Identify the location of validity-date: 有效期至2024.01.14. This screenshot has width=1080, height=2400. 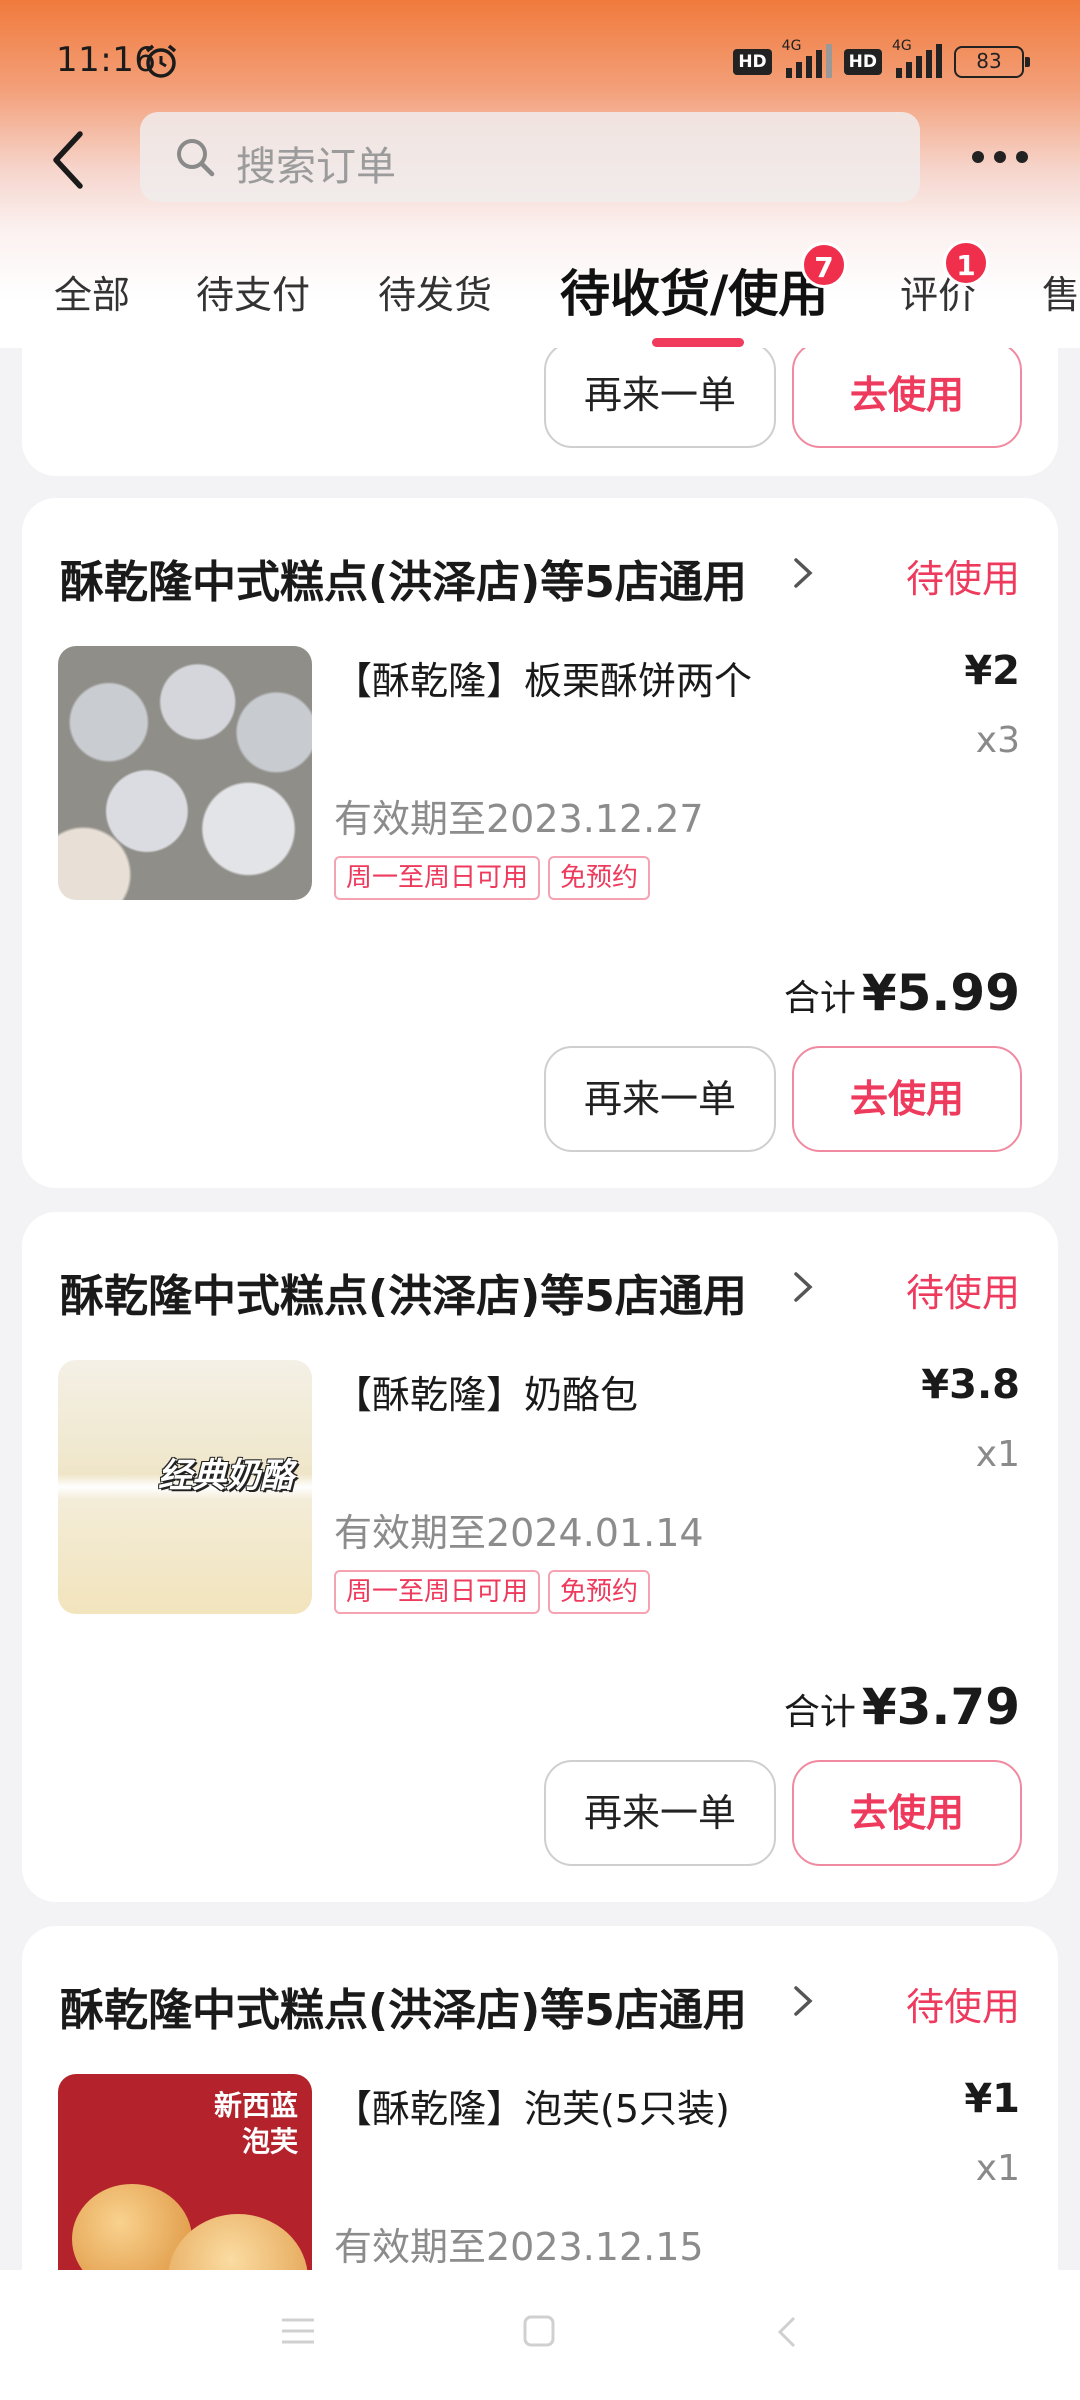
(519, 1533).